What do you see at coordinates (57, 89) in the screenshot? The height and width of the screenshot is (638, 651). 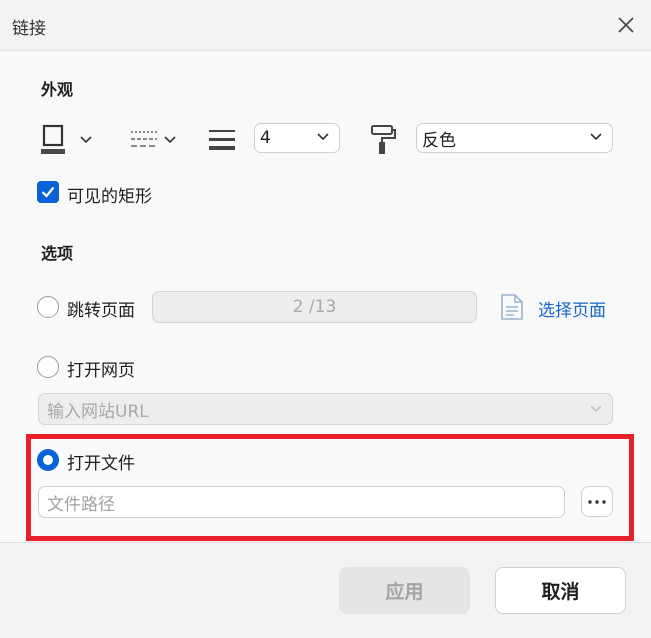 I see `appearance-section-title: 外观` at bounding box center [57, 89].